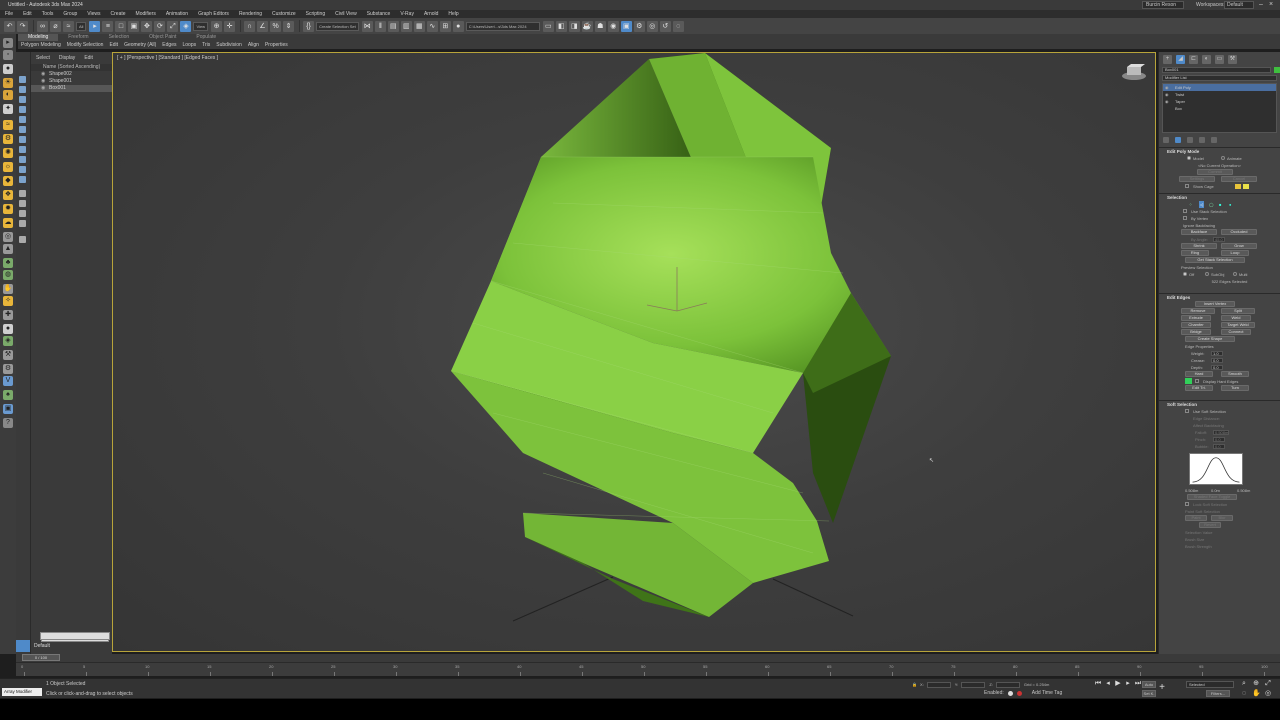 Image resolution: width=1280 pixels, height=720 pixels. Describe the element at coordinates (22, 203) in the screenshot. I see `select-none-icon` at that location.